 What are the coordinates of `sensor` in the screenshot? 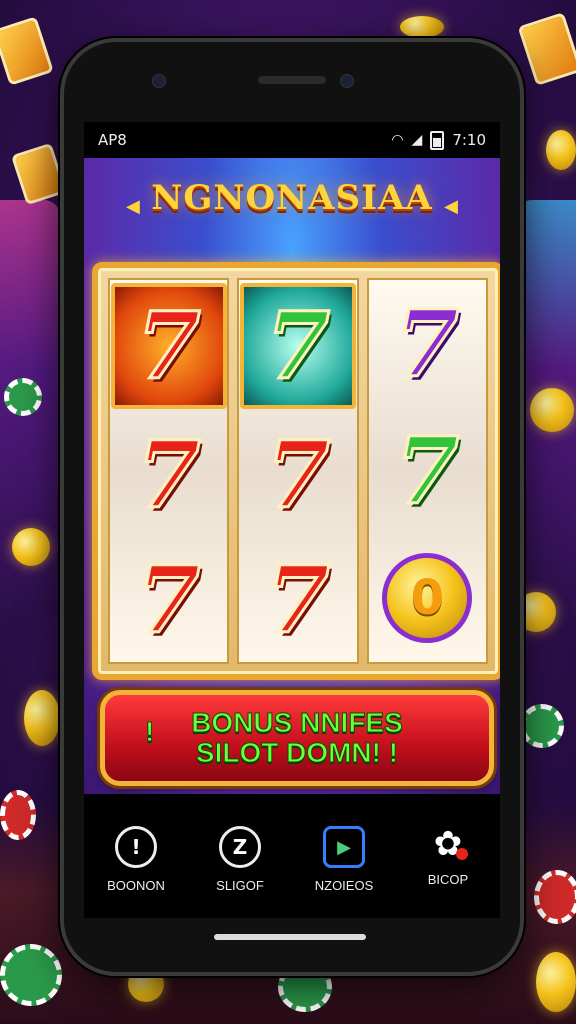 It's located at (347, 81).